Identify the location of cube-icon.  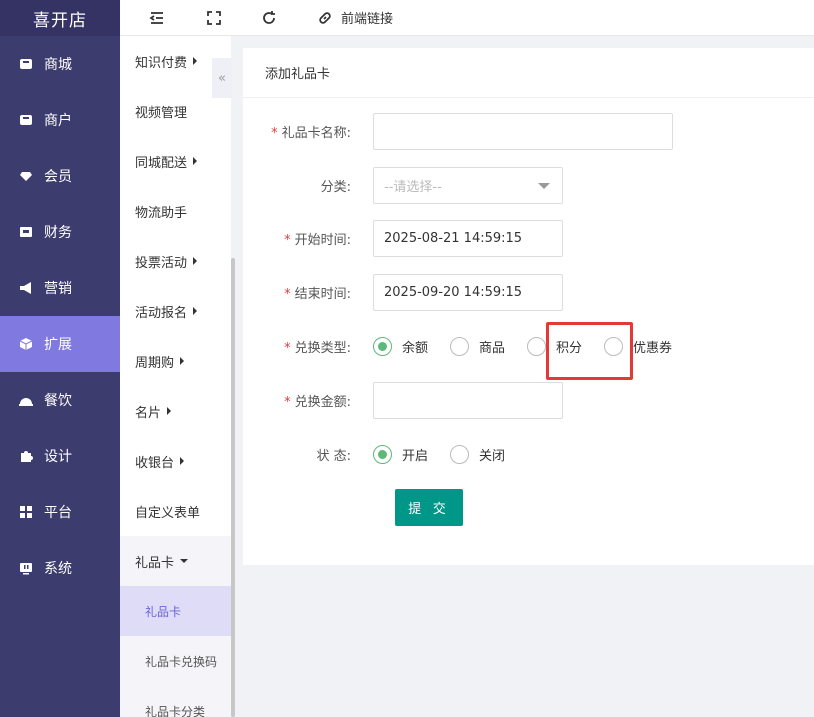
(26, 344).